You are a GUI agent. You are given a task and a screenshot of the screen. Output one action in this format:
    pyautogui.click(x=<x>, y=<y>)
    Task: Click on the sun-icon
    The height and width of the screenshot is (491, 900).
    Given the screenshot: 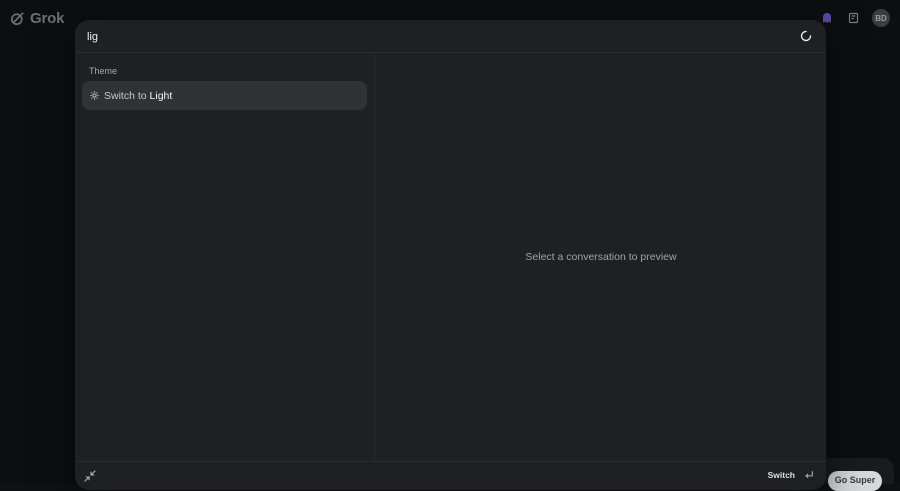 What is the action you would take?
    pyautogui.click(x=94, y=95)
    